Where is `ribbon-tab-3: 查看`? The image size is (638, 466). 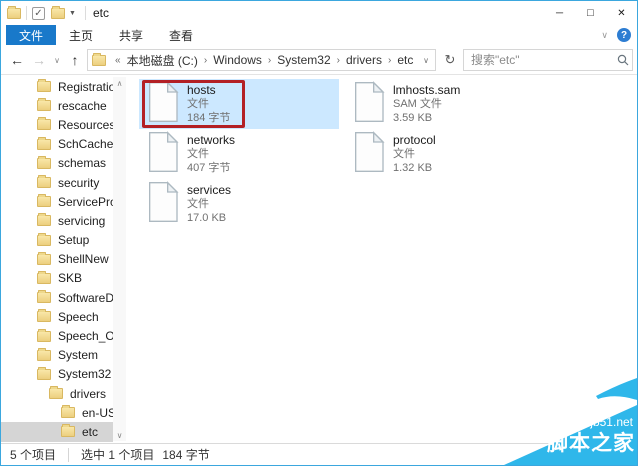 ribbon-tab-3: 查看 is located at coordinates (181, 35).